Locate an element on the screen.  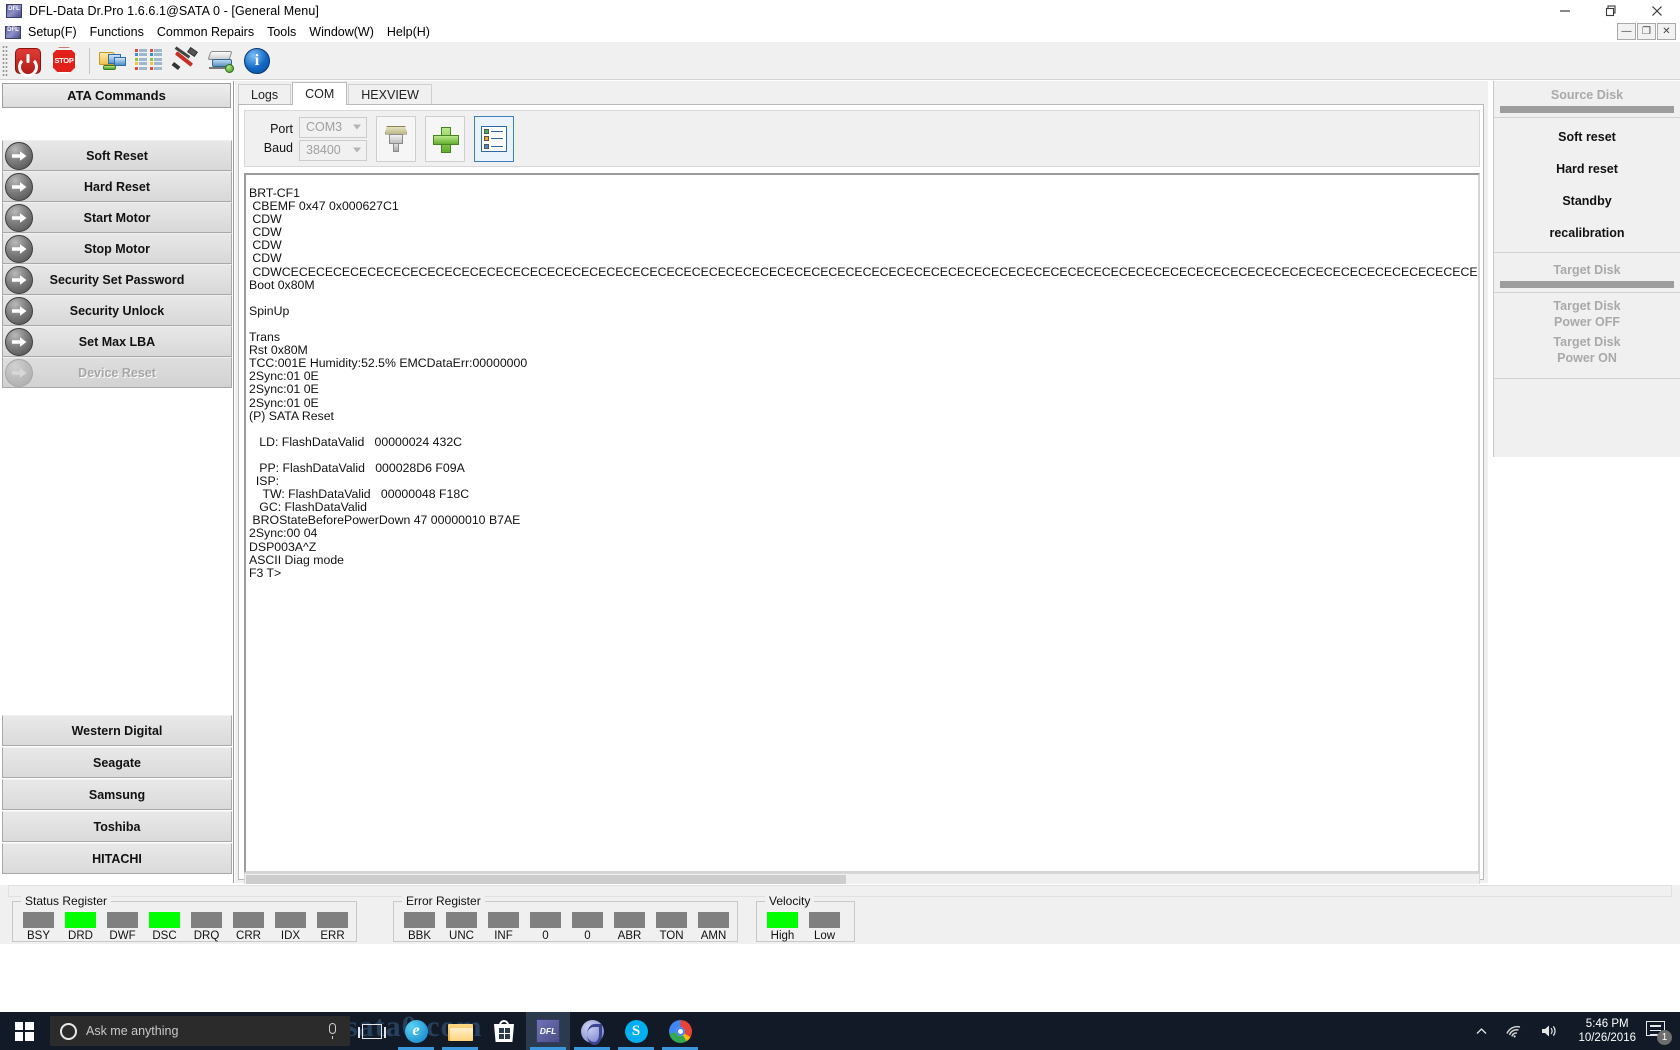
show-hidden-icons-chevron is located at coordinates (1481, 1031).